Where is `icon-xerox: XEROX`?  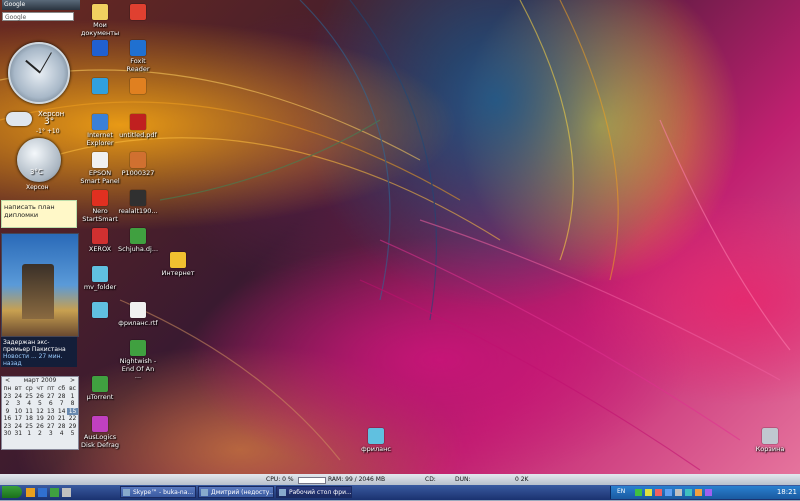 icon-xerox: XEROX is located at coordinates (100, 241).